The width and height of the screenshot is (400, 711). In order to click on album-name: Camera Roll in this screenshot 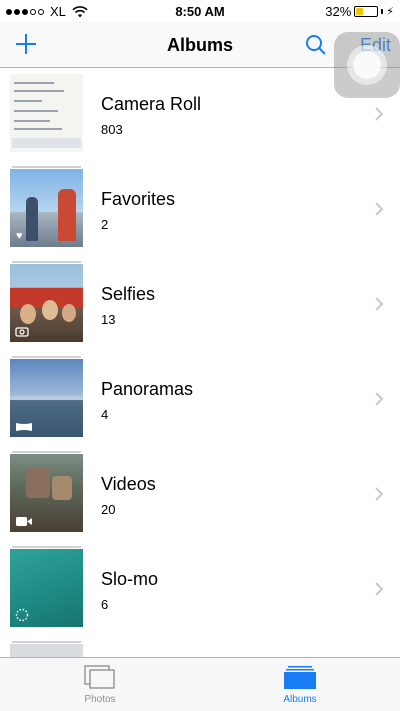, I will do `click(151, 104)`.